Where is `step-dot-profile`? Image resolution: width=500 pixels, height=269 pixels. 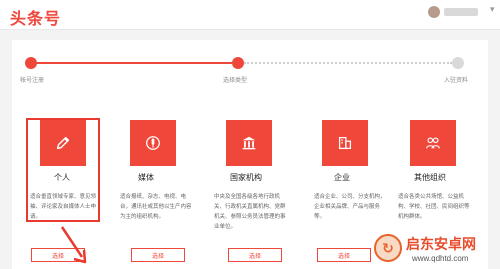
step-dot-profile is located at coordinates (458, 63).